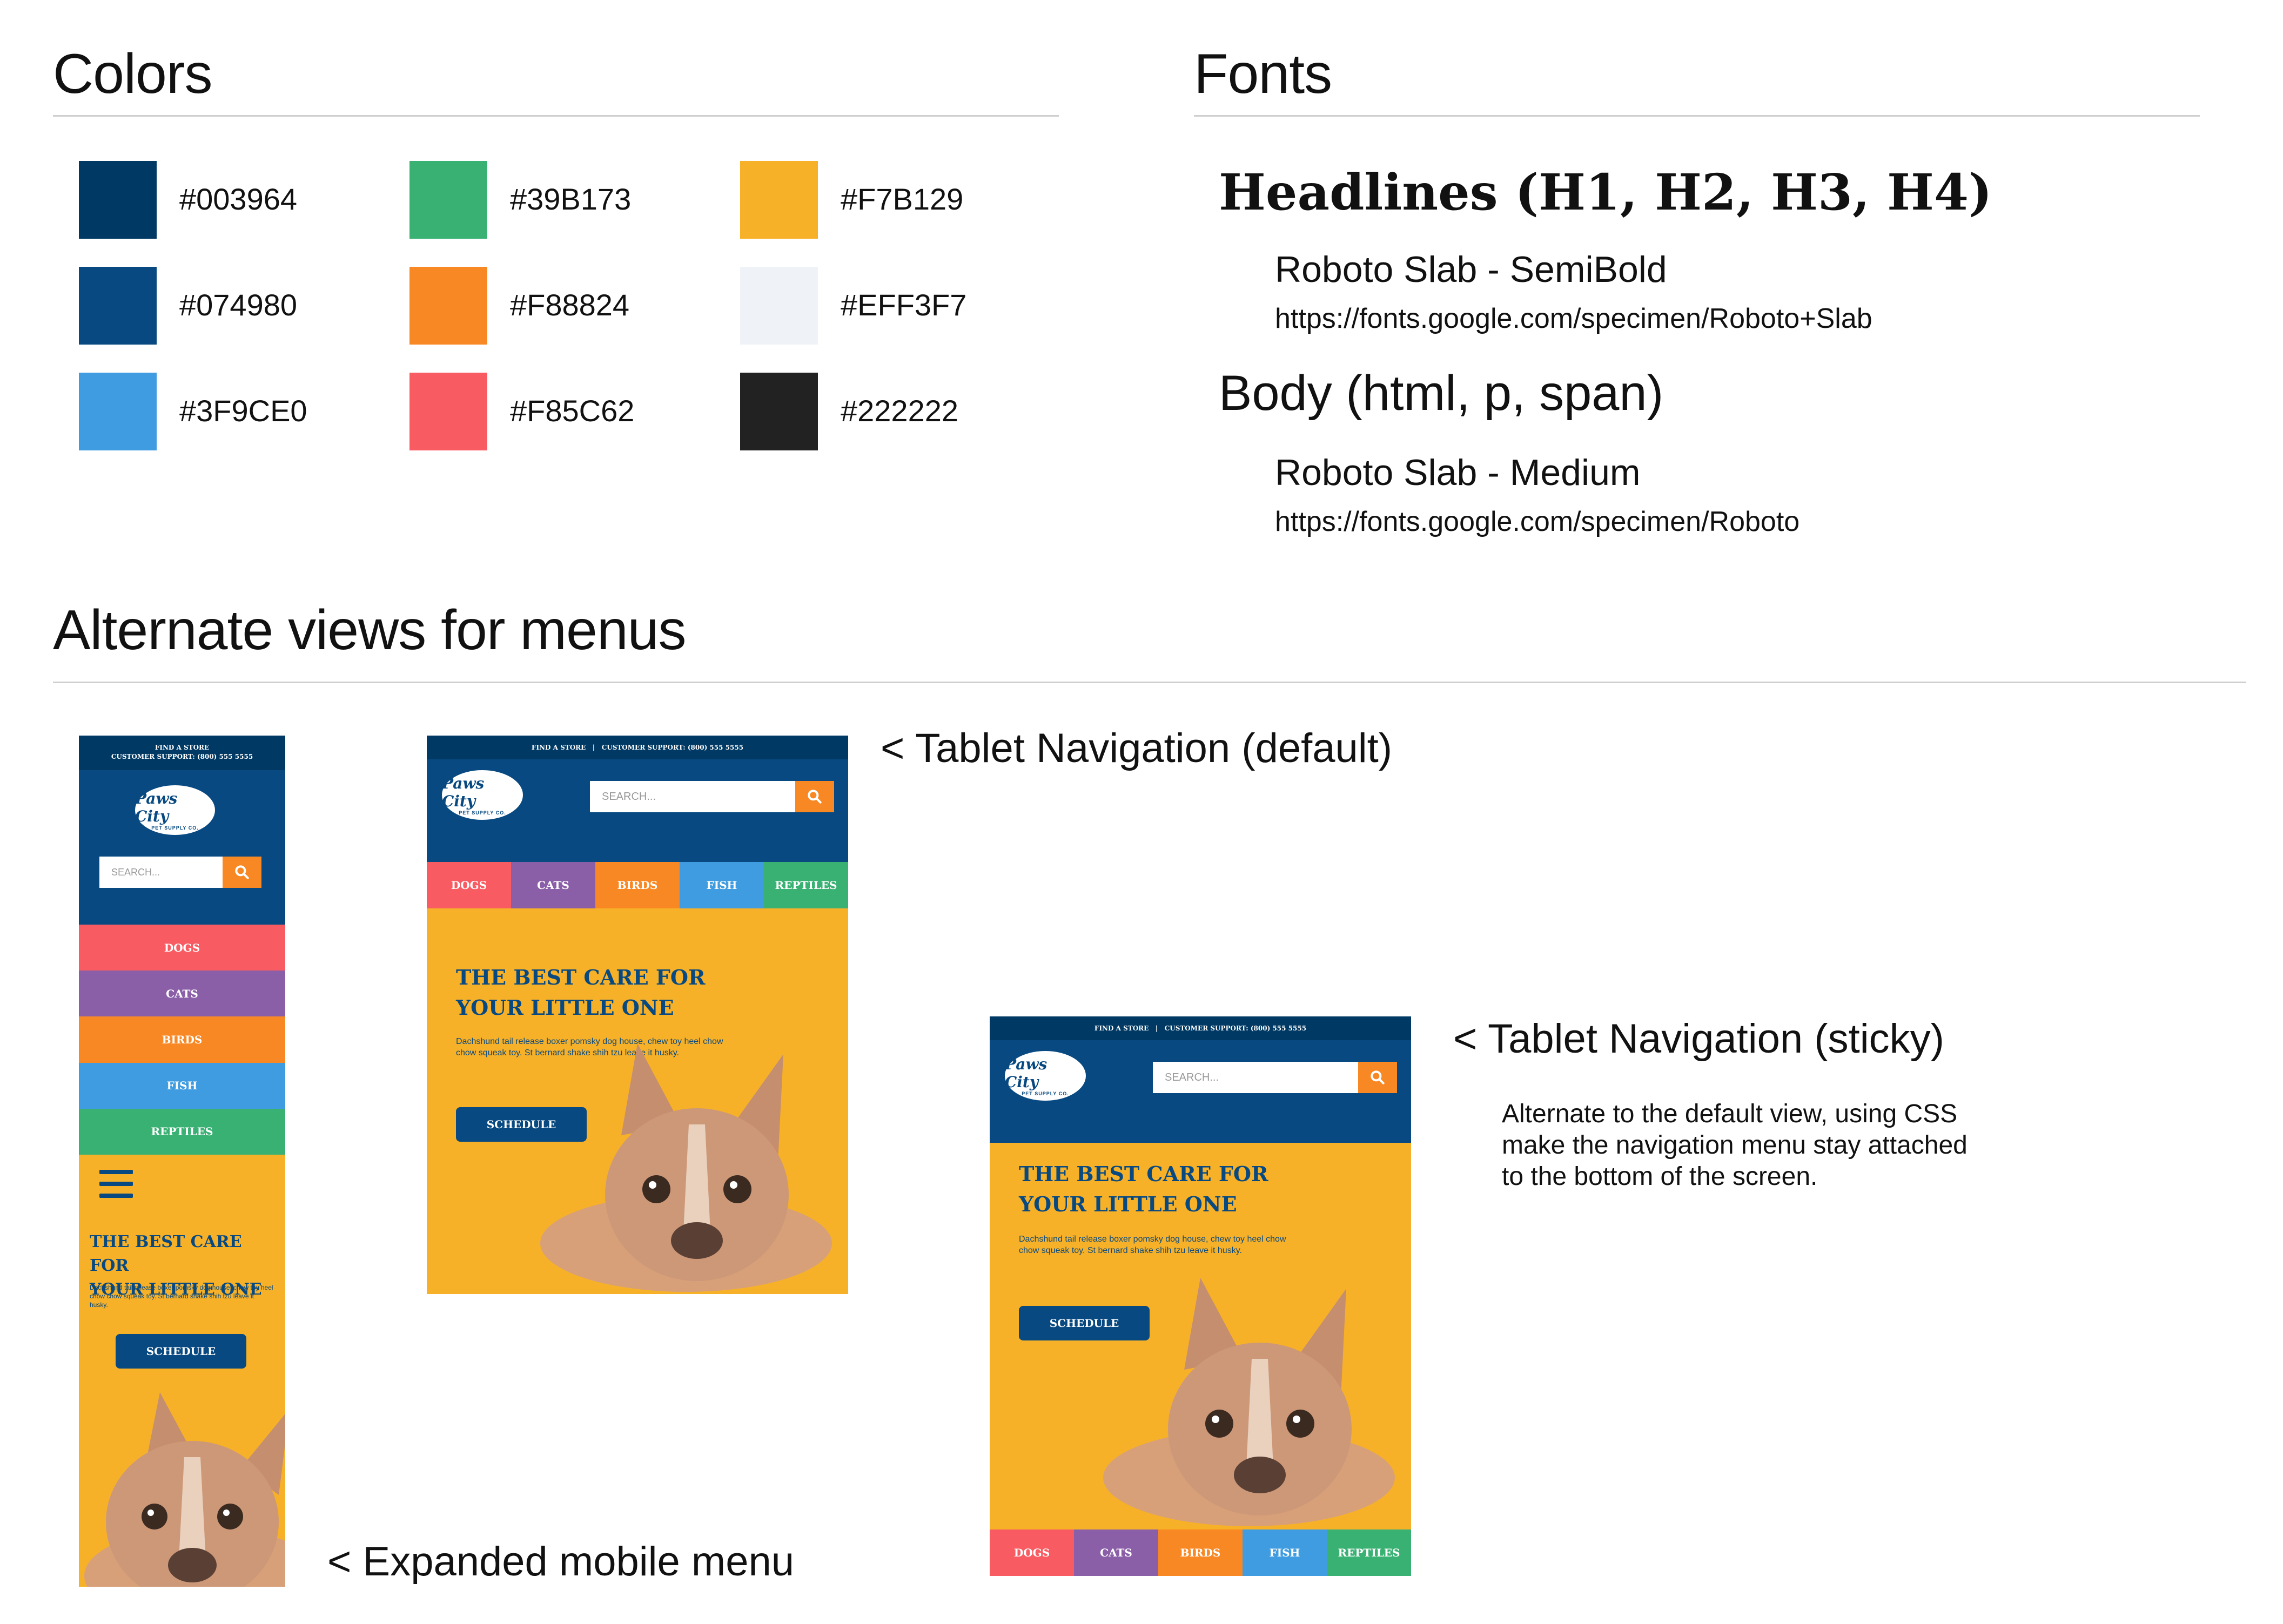 This screenshot has height=1624, width=2283. What do you see at coordinates (1471, 269) in the screenshot?
I see `headline-font-name: Roboto Slab - SemiBold` at bounding box center [1471, 269].